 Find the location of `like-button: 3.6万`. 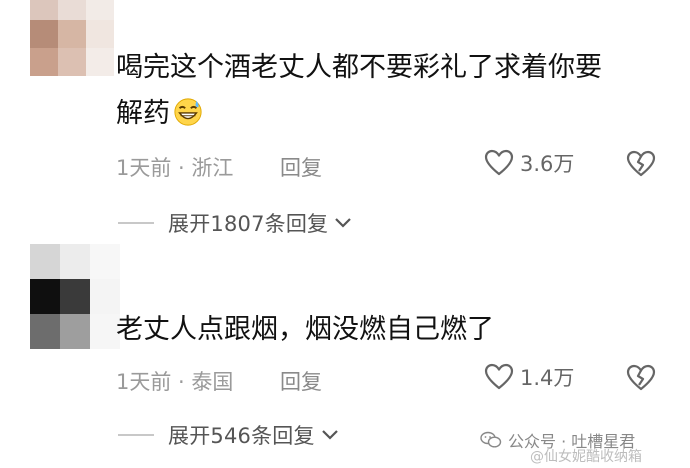

like-button: 3.6万 is located at coordinates (529, 163).